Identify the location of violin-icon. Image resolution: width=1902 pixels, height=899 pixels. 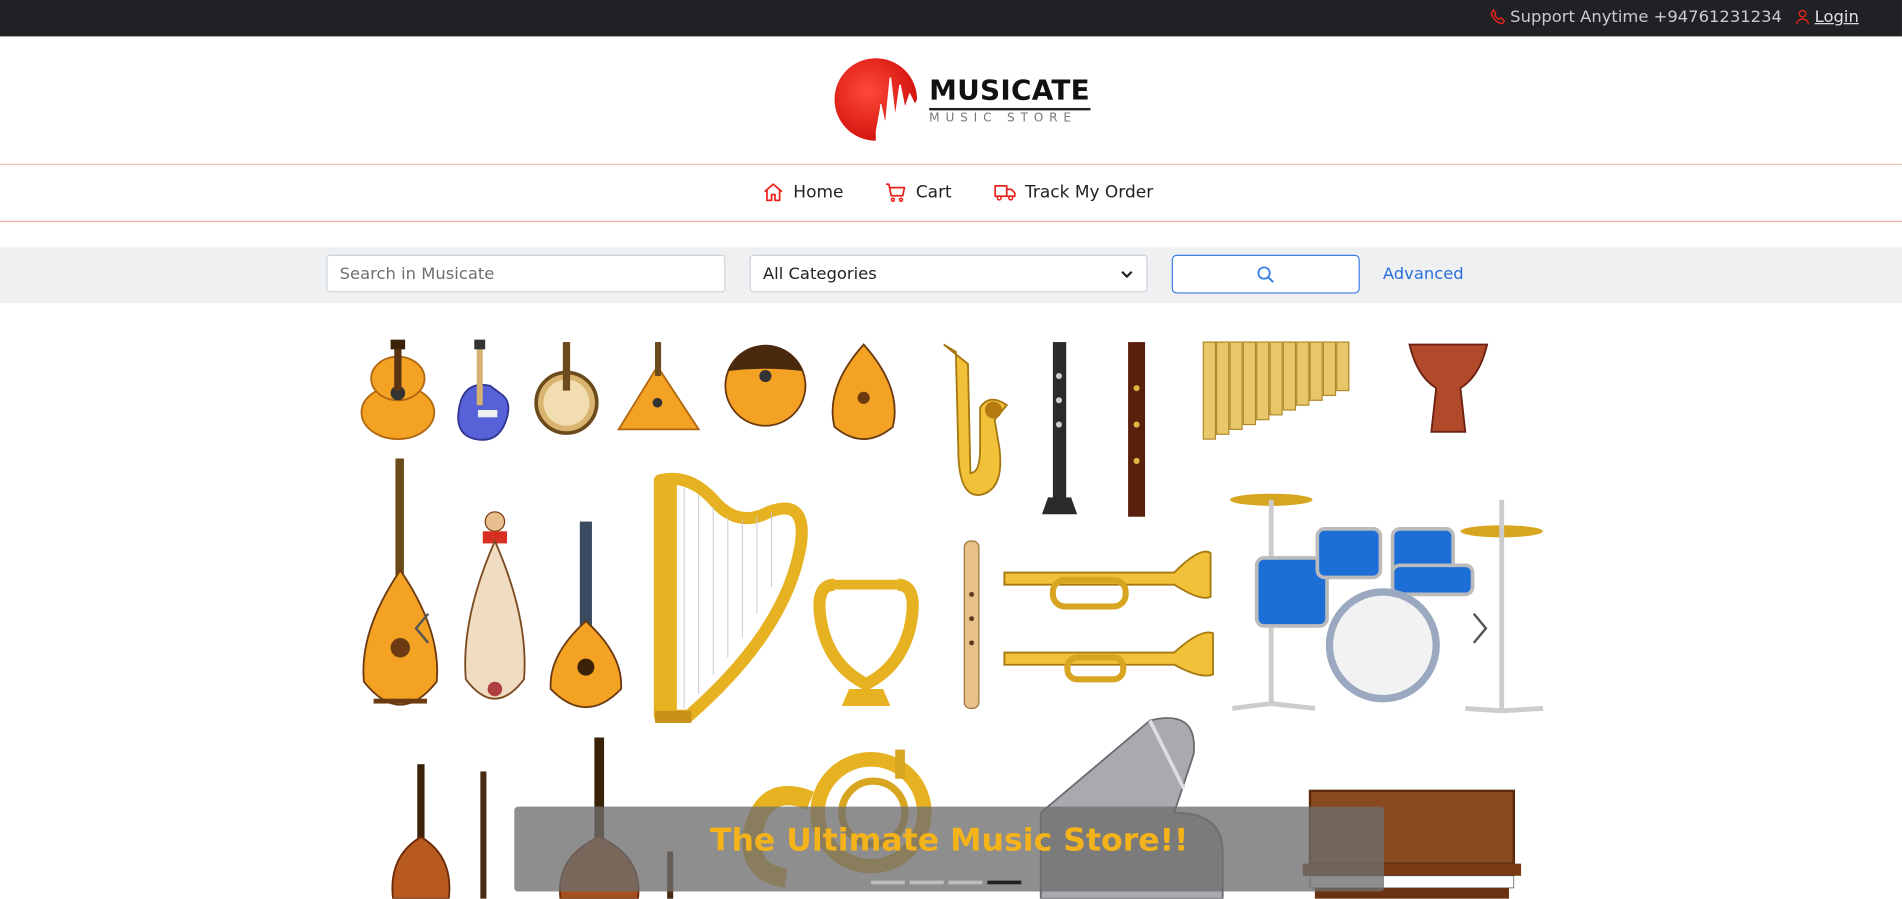
(439, 831).